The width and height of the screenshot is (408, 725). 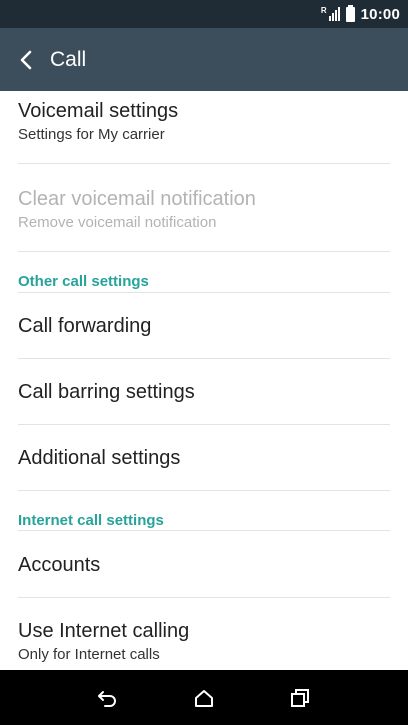 What do you see at coordinates (83, 281) in the screenshot?
I see `section-header-other-call-settings: Other call settings` at bounding box center [83, 281].